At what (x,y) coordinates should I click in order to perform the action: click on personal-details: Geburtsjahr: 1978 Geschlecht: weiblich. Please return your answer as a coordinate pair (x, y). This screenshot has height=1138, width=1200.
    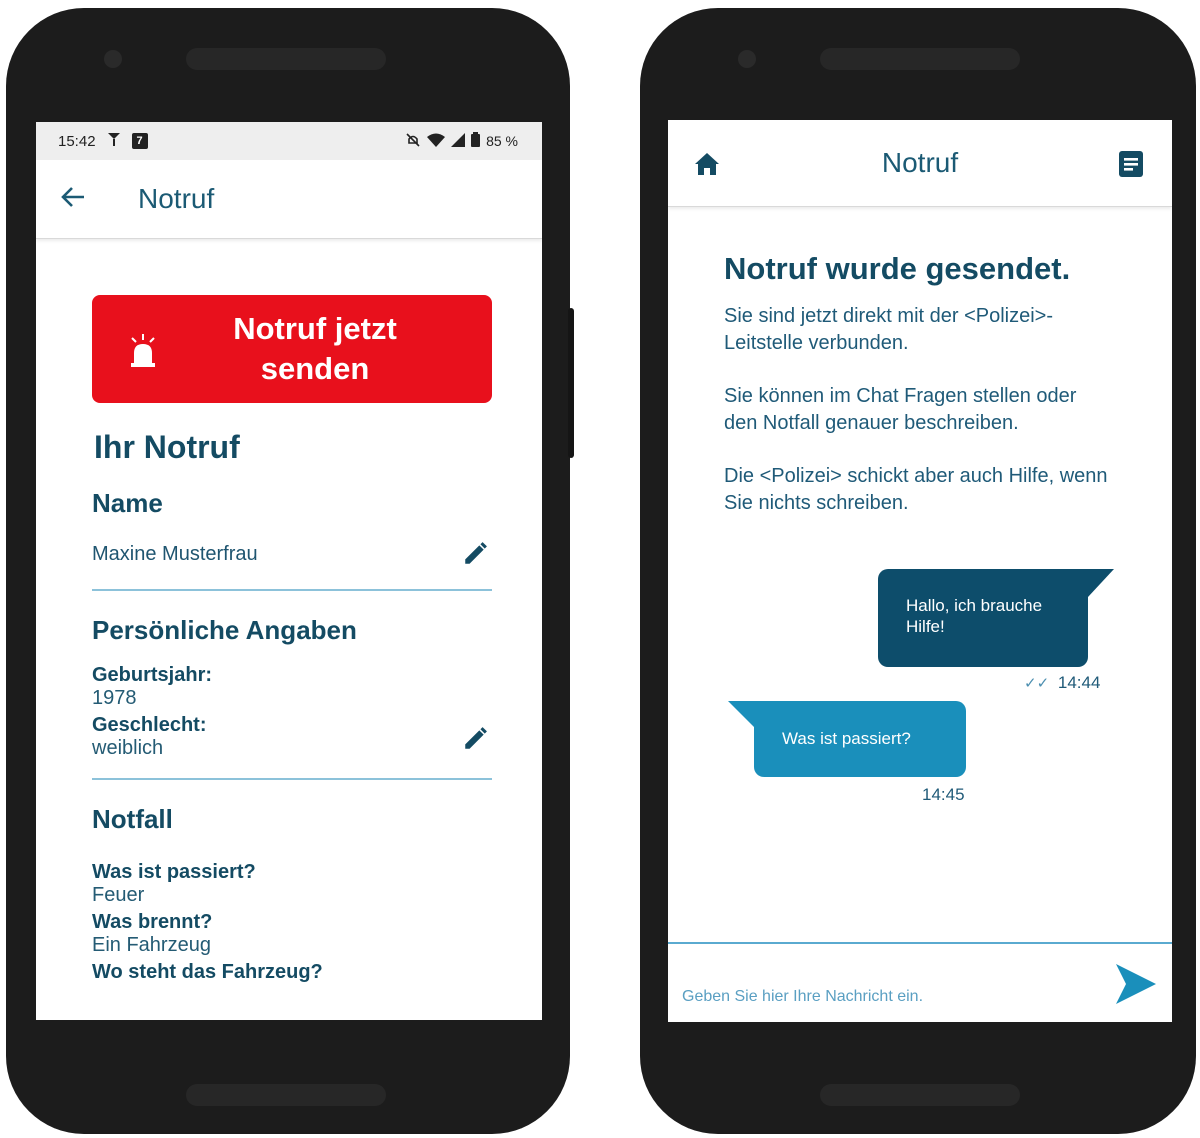
    Looking at the image, I should click on (292, 712).